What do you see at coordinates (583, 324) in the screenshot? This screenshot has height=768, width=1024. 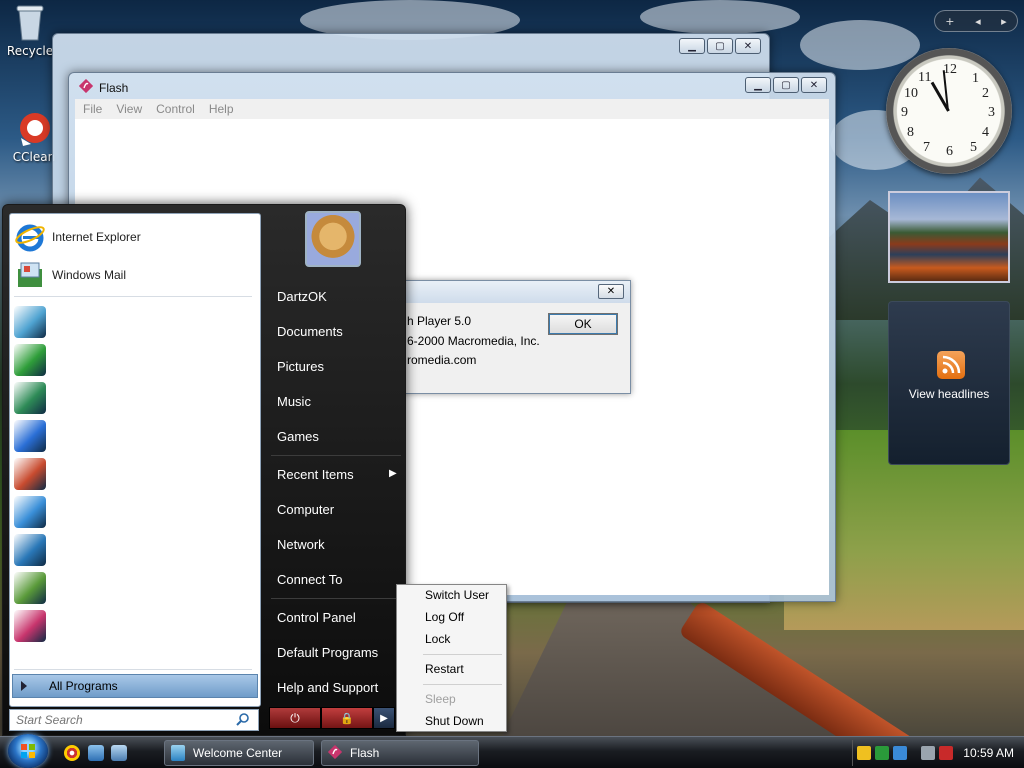 I see `ok-button: OK` at bounding box center [583, 324].